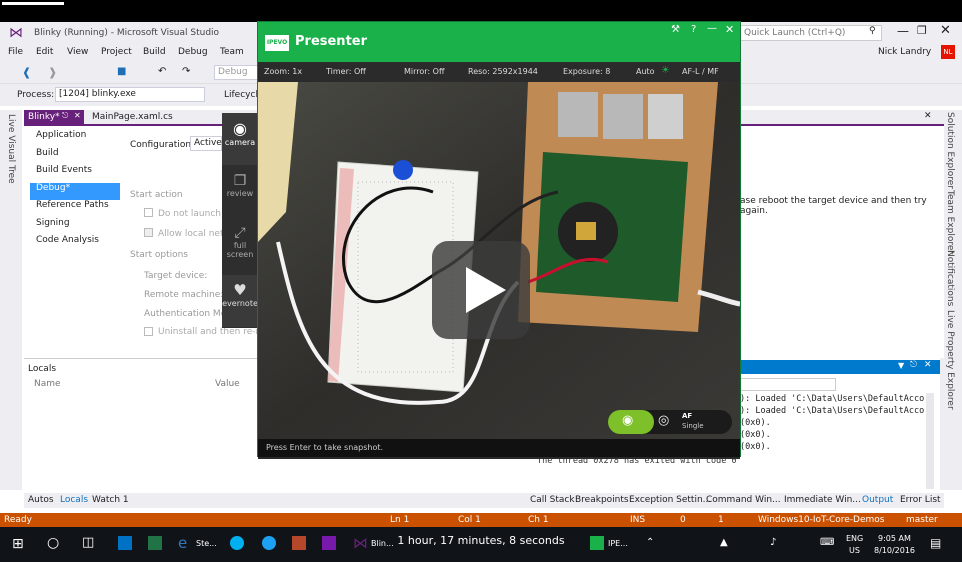 This screenshot has height=562, width=962. I want to click on process-combo: [1204] blinky.exe, so click(130, 94).